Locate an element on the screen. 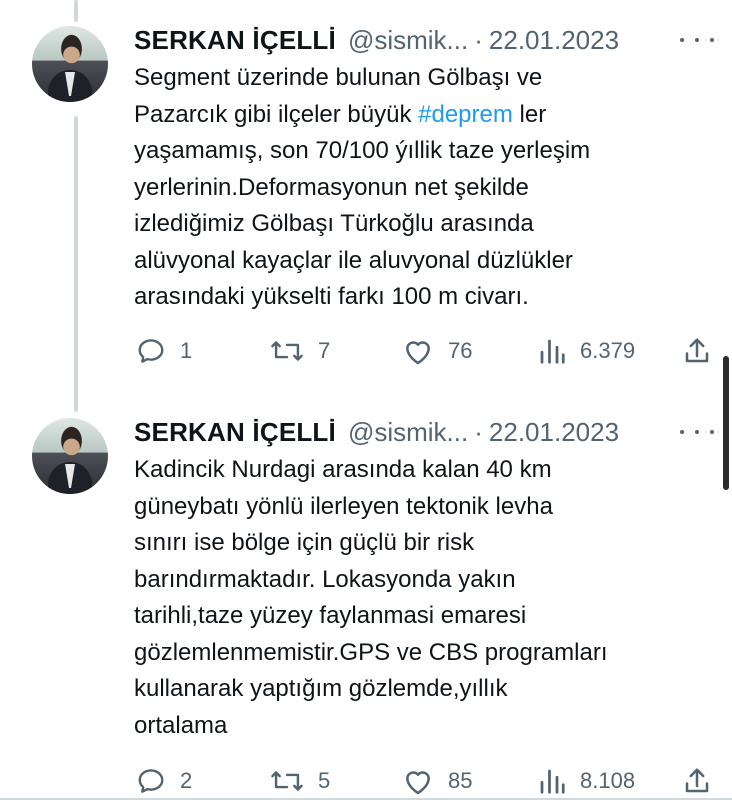 This screenshot has width=732, height=802. reply-button: 1 is located at coordinates (164, 351).